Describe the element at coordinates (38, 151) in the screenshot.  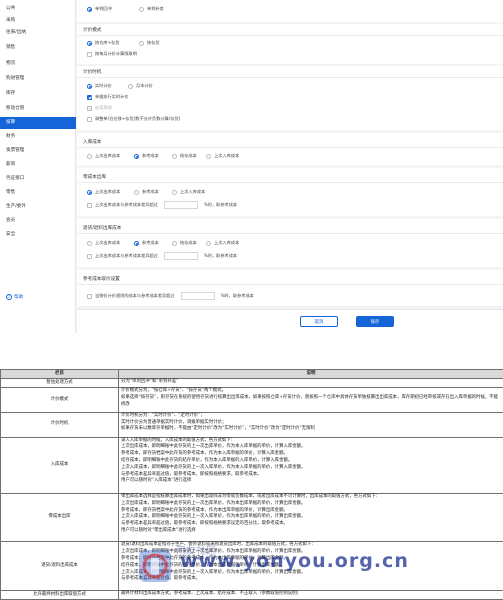
I see `sidebar-item: 发票管理` at that location.